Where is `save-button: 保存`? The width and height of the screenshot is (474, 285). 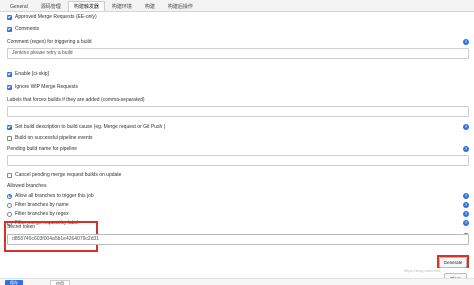
save-button: 保存 is located at coordinates (14, 282).